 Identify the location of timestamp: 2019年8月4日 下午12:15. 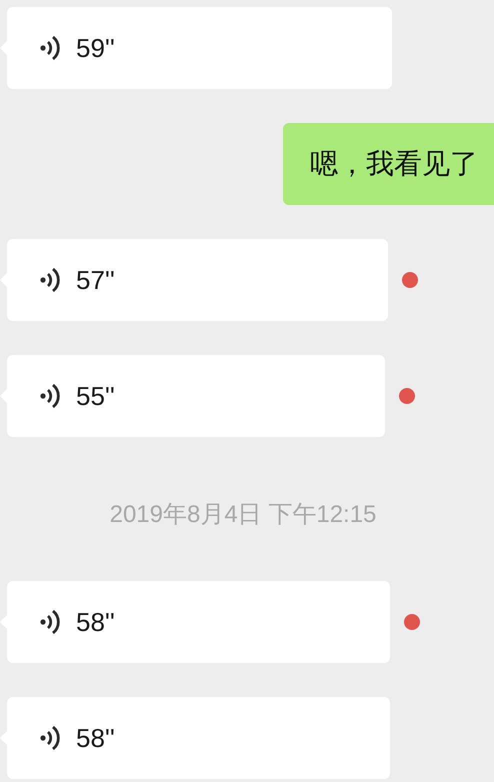
(243, 515).